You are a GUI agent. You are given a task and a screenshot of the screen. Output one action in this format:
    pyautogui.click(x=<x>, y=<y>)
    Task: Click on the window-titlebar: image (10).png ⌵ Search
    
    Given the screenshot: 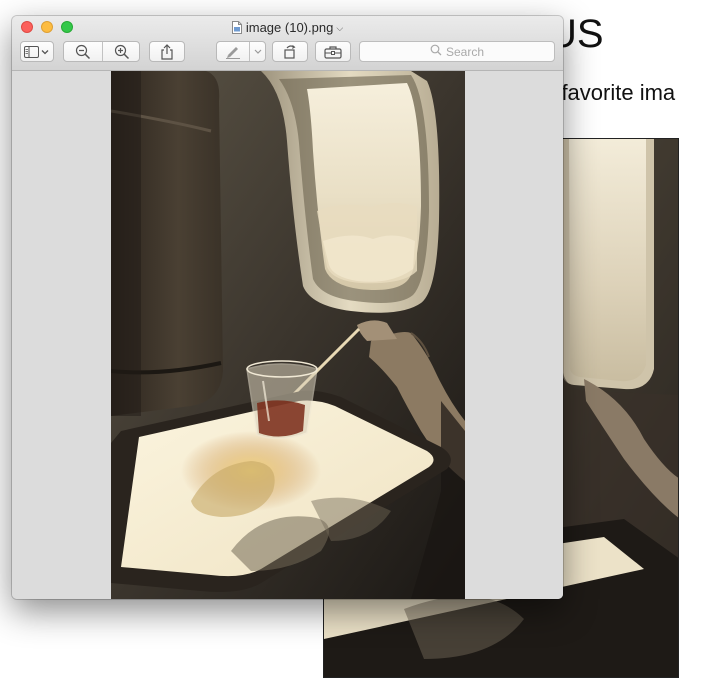 What is the action you would take?
    pyautogui.click(x=287, y=43)
    